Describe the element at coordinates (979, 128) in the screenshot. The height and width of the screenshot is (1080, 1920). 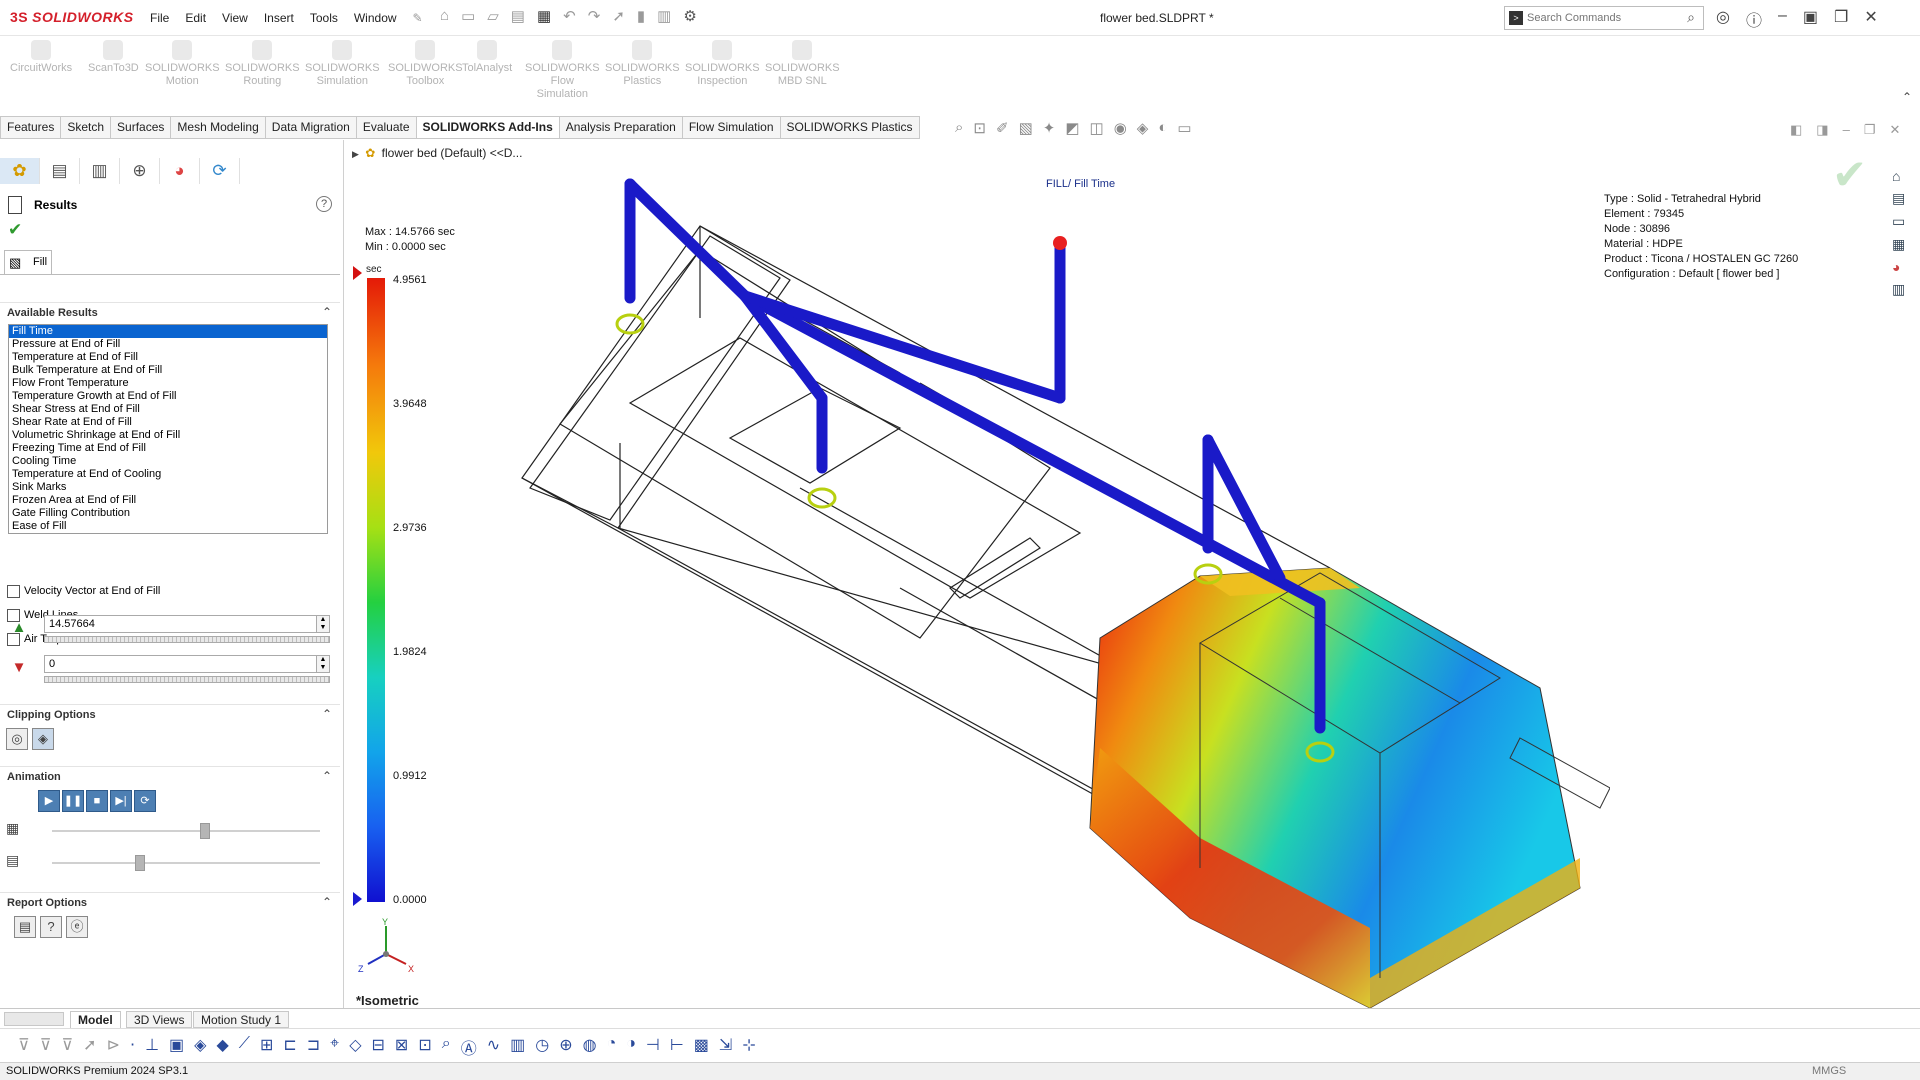
I see `zoom-area-icon: ⊡` at that location.